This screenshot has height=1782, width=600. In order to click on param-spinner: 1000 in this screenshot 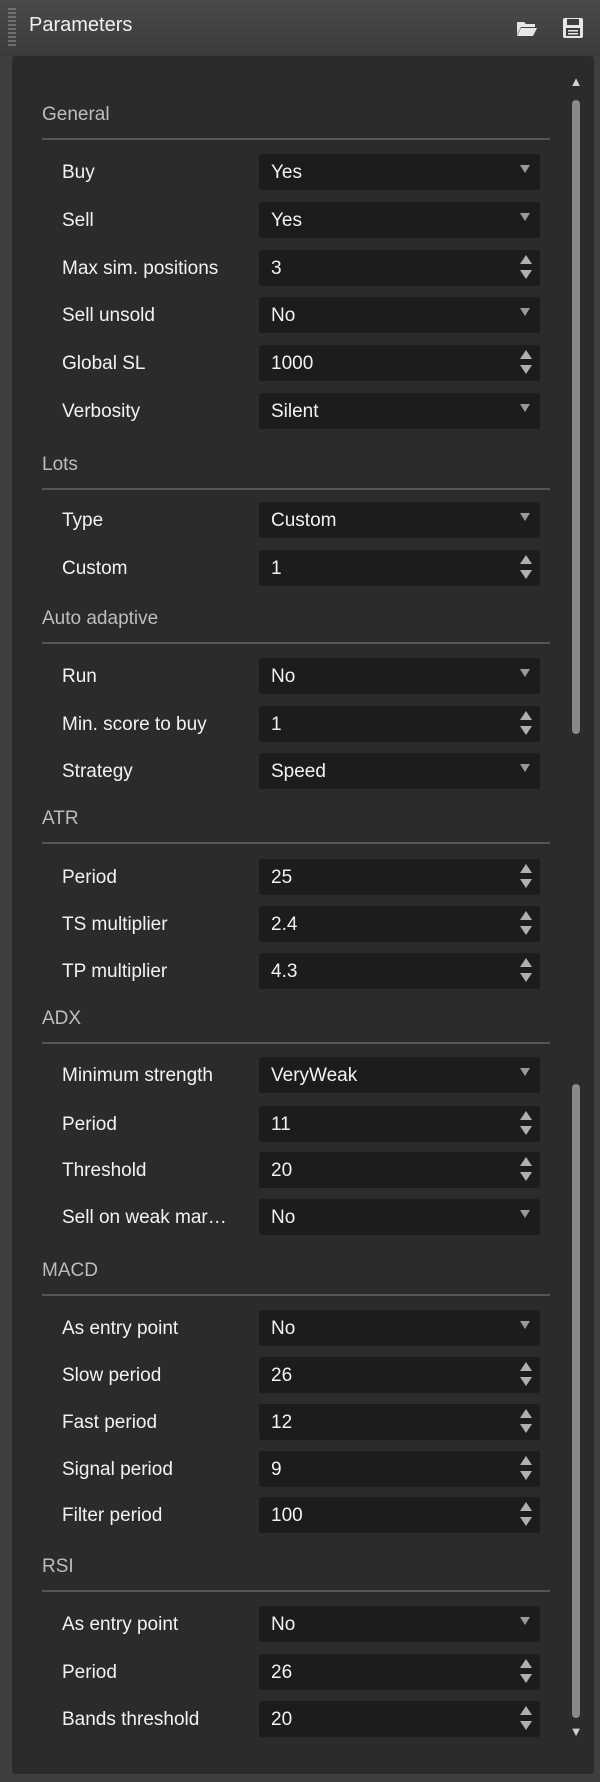, I will do `click(399, 363)`.